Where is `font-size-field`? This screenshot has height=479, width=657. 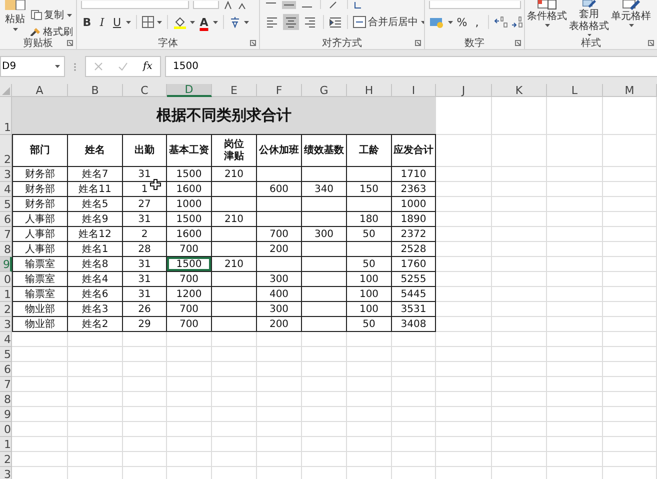 font-size-field is located at coordinates (206, 5).